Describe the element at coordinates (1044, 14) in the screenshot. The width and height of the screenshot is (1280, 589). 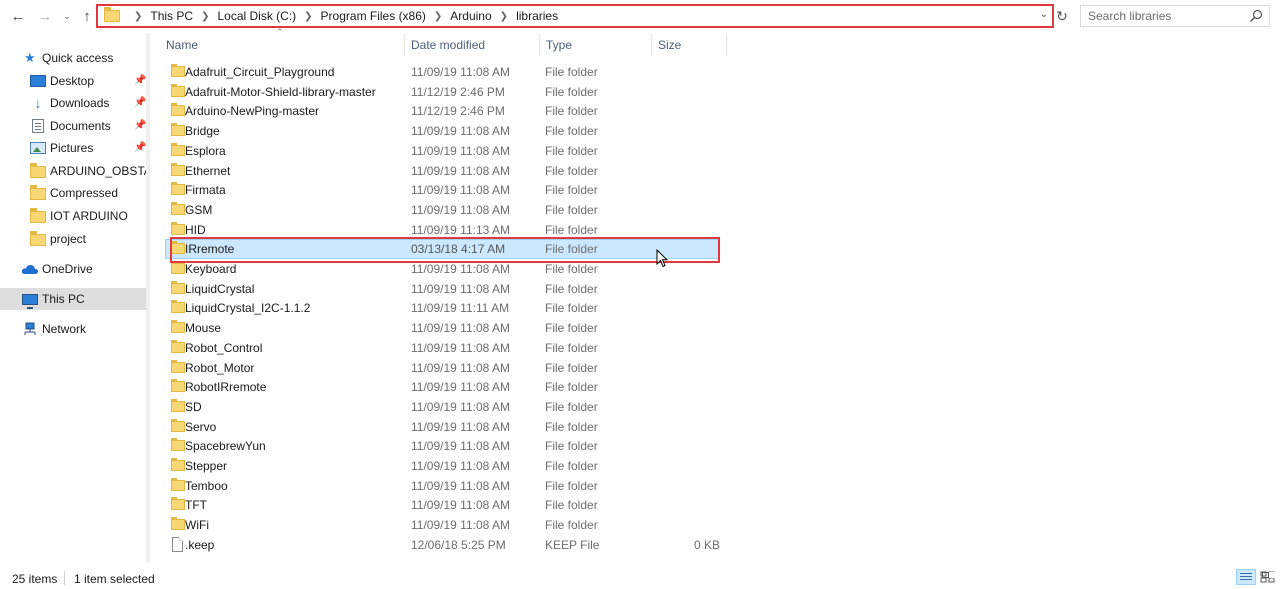
I see `address-dropdown-icon: ⌄` at that location.